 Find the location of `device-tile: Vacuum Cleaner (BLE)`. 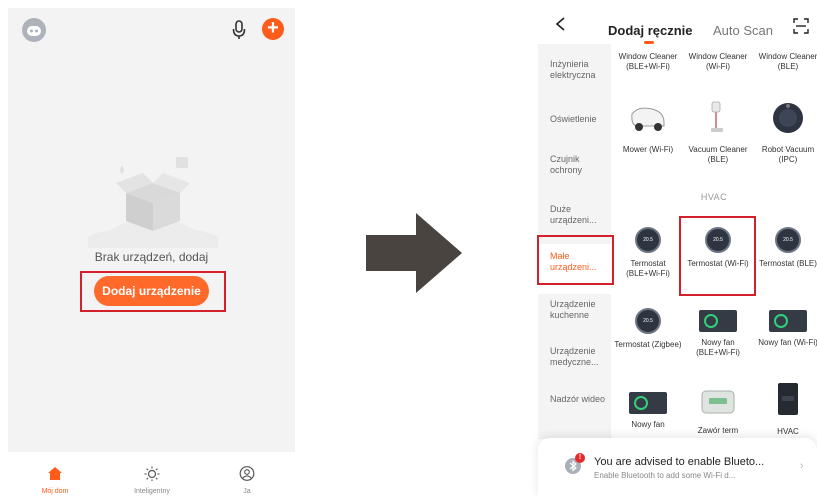

device-tile: Vacuum Cleaner (BLE) is located at coordinates (718, 132).